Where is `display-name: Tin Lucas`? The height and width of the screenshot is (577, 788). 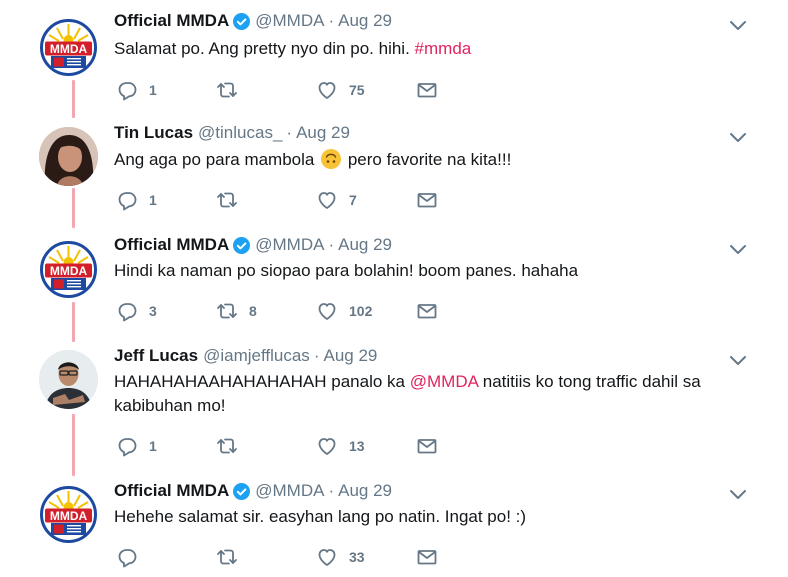
display-name: Tin Lucas is located at coordinates (153, 133).